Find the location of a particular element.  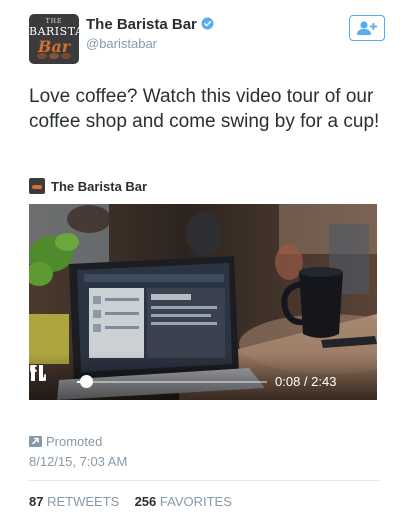

account-name: The Barista Bar is located at coordinates (150, 24).